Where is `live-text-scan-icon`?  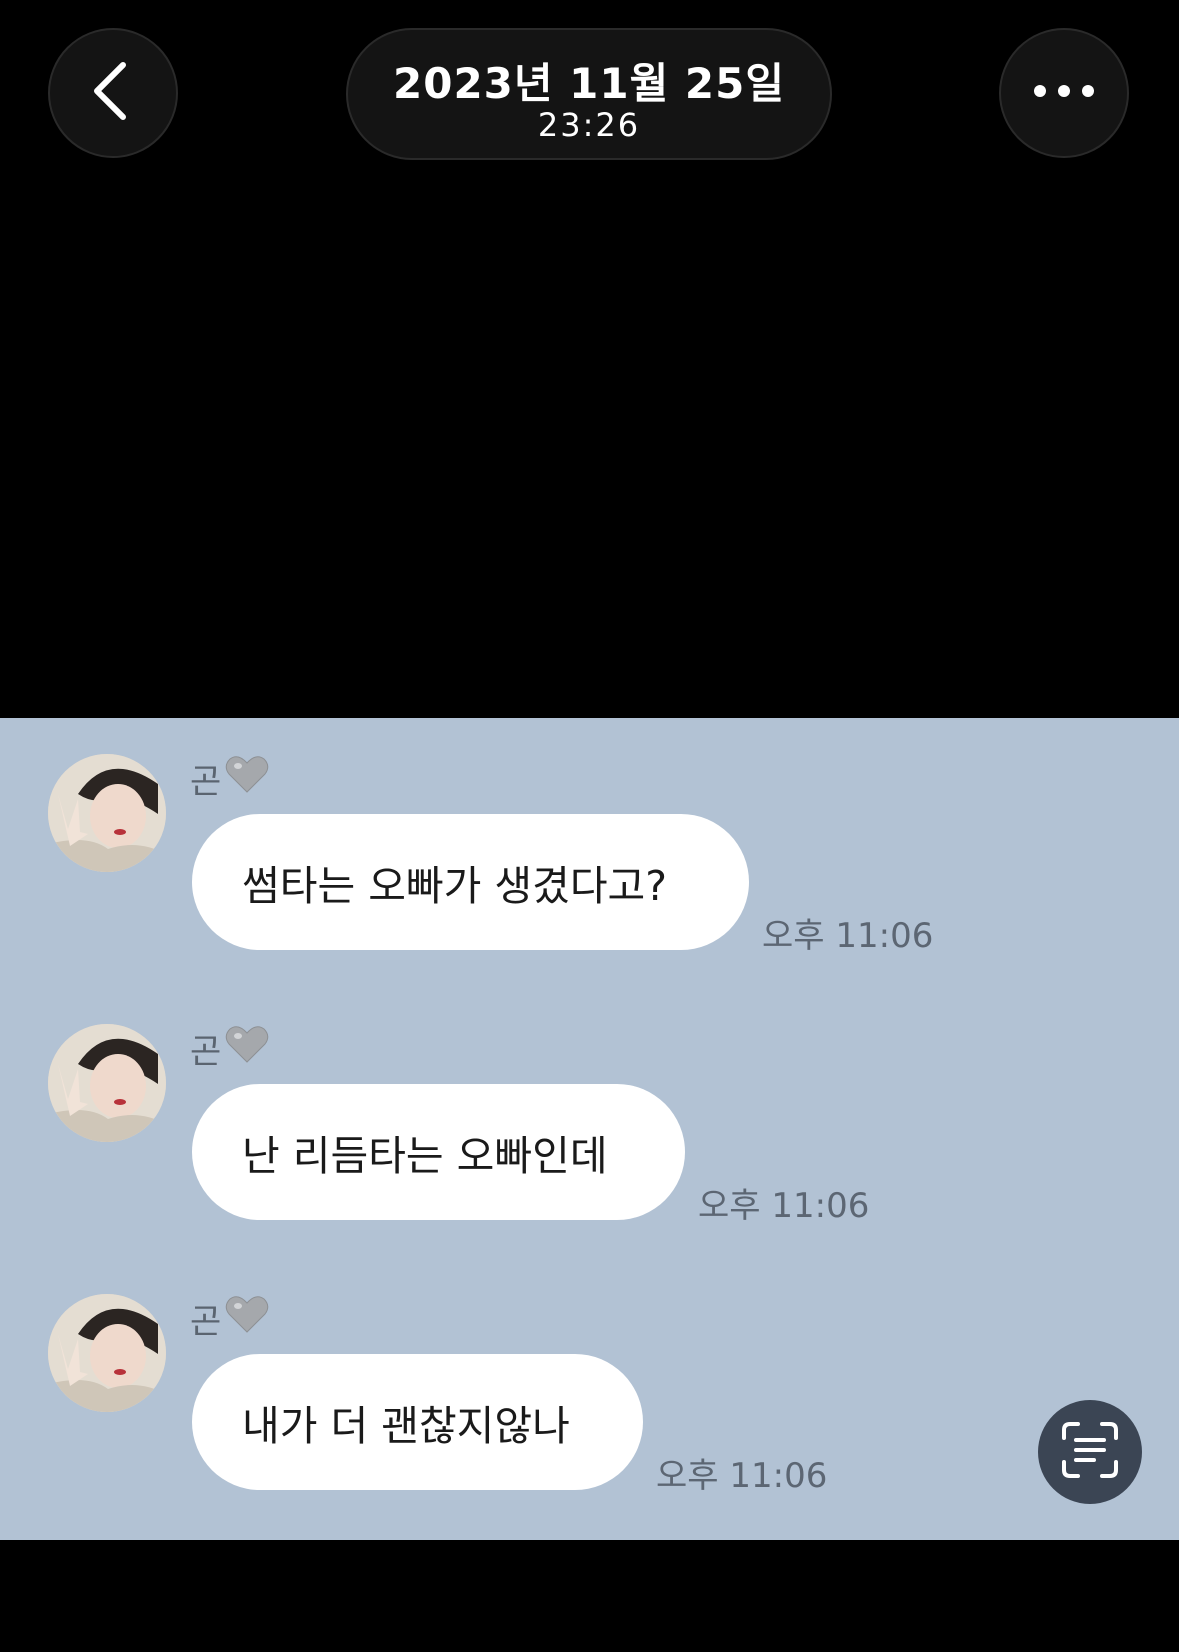 live-text-scan-icon is located at coordinates (1090, 1452).